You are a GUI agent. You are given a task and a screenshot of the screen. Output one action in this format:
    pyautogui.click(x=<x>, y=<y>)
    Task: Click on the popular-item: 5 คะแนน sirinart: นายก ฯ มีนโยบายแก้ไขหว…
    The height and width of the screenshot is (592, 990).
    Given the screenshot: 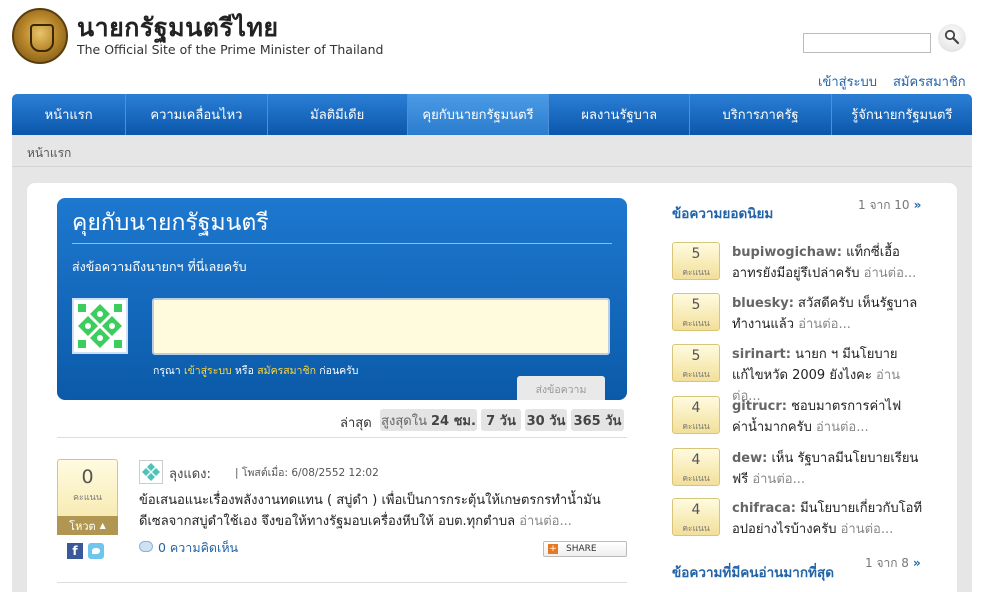 What is the action you would take?
    pyautogui.click(x=799, y=374)
    